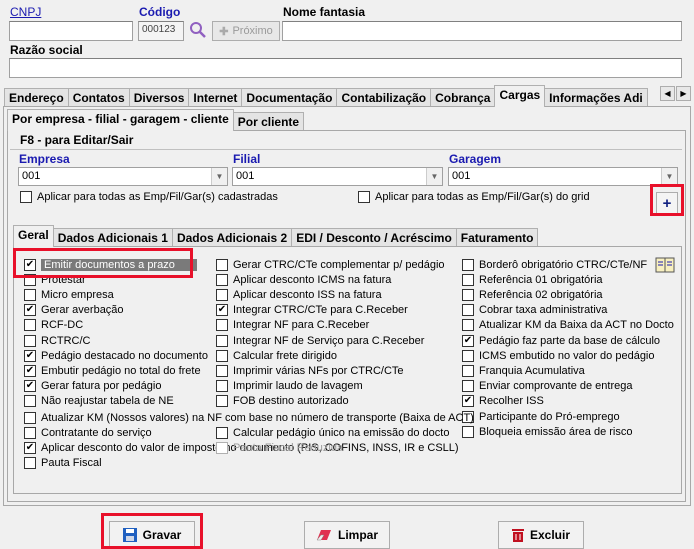  What do you see at coordinates (541, 535) in the screenshot?
I see `excluir-button: Excluir` at bounding box center [541, 535].